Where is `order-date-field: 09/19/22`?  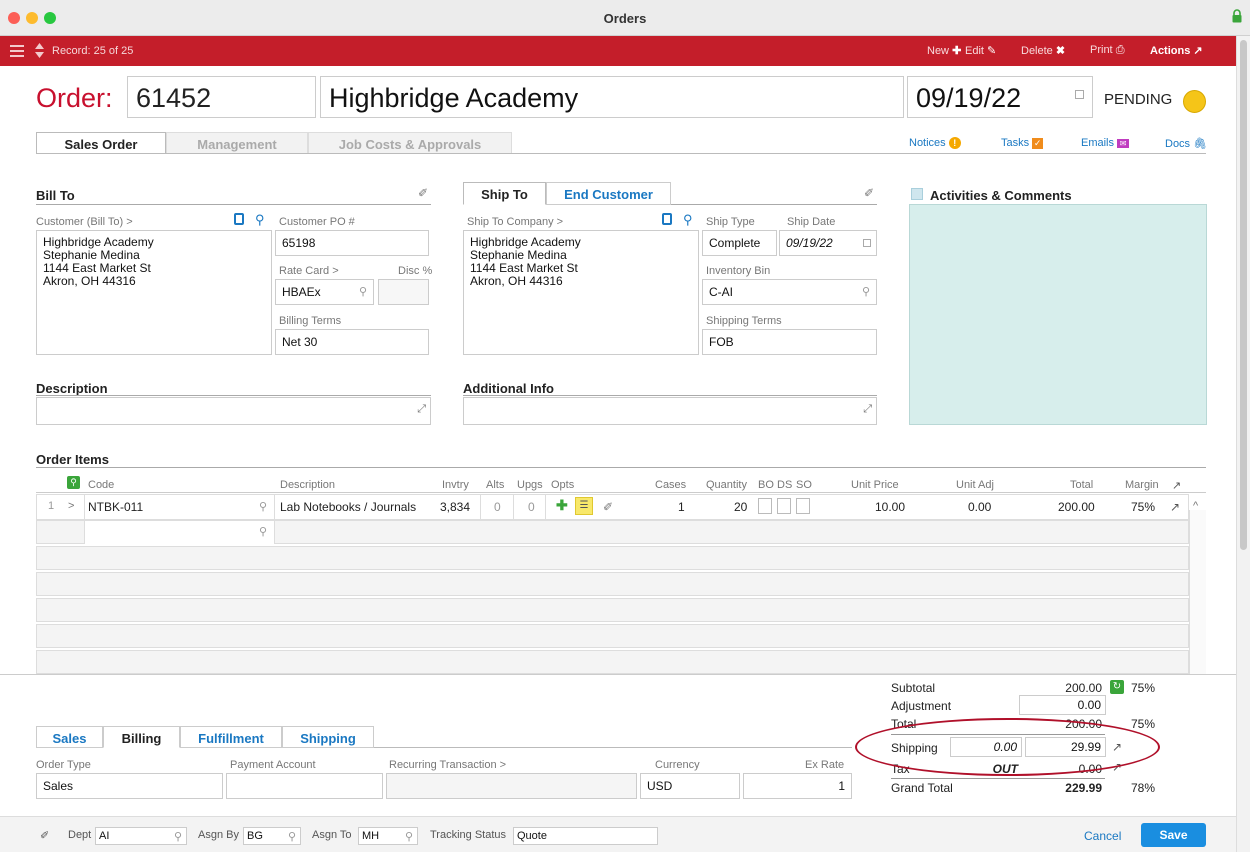 order-date-field: 09/19/22 is located at coordinates (1000, 97).